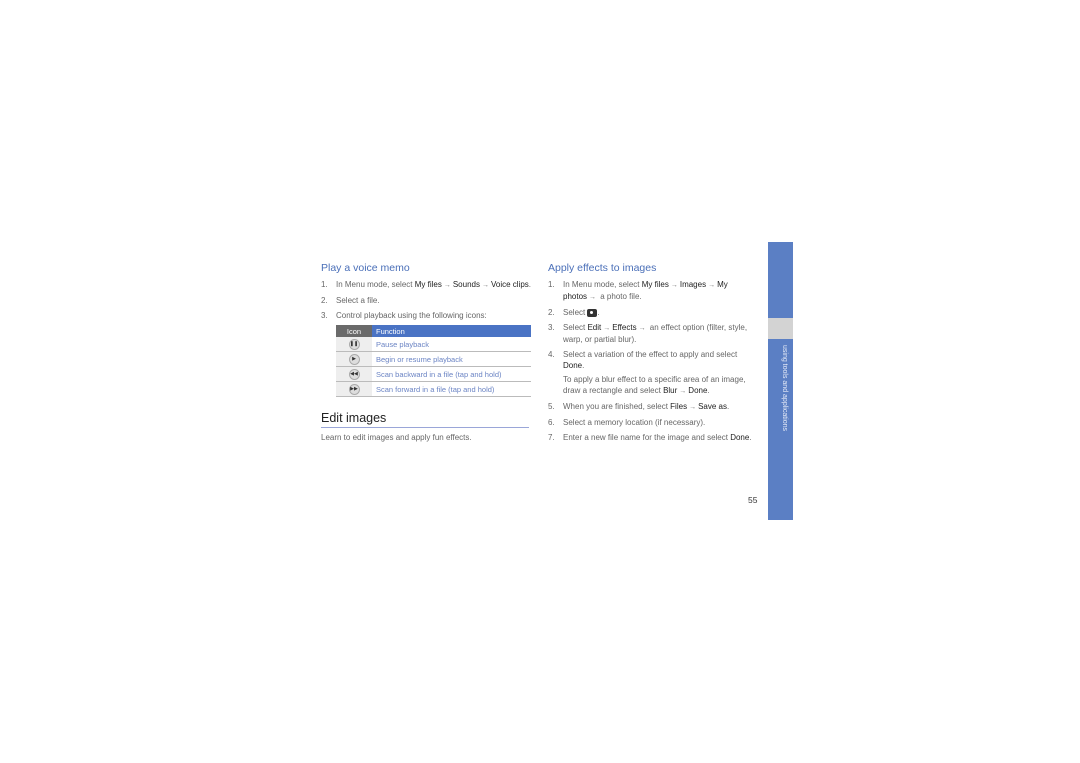  I want to click on pause-icon: ❚❚, so click(354, 344).